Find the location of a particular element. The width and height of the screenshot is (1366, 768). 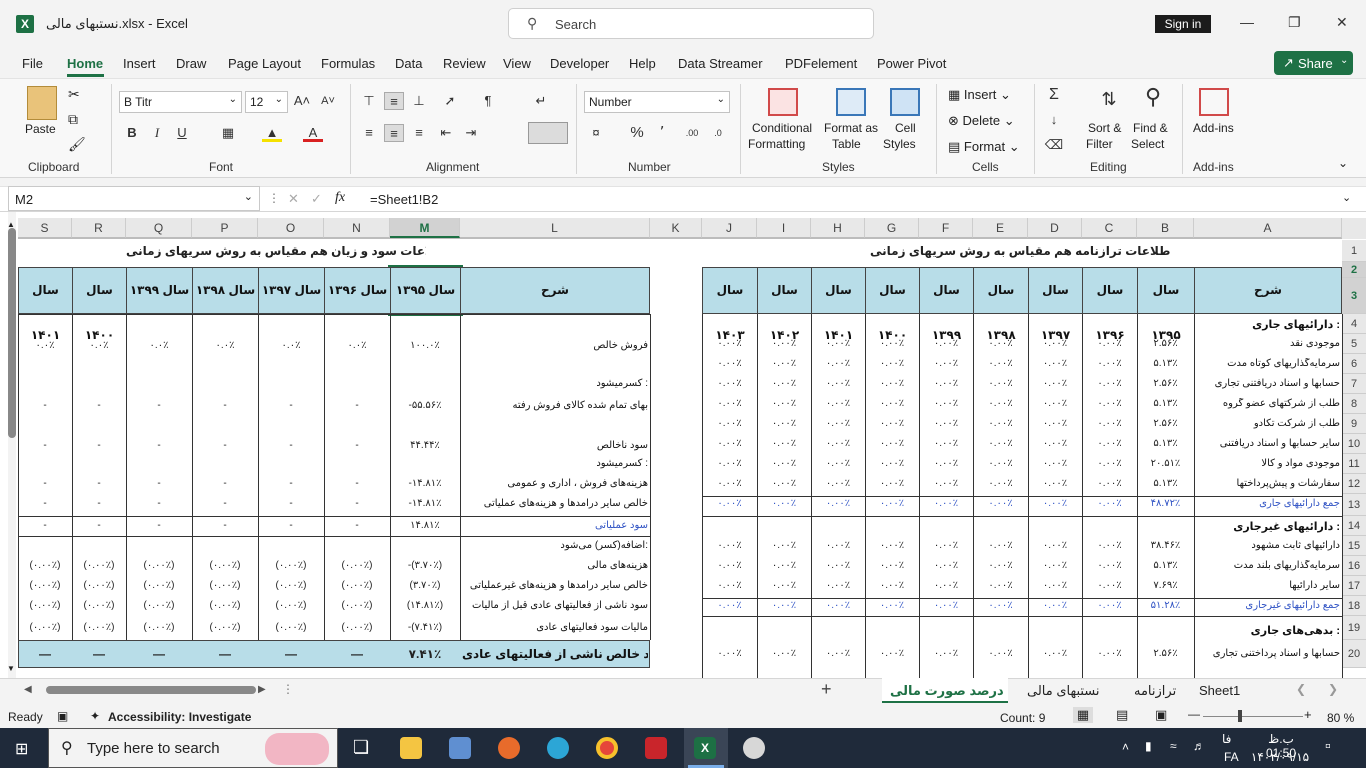

bs-year-header: سال ۱۳۹۸ is located at coordinates (1001, 304).